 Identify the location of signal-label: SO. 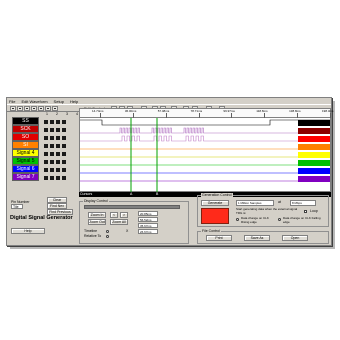
(25, 137).